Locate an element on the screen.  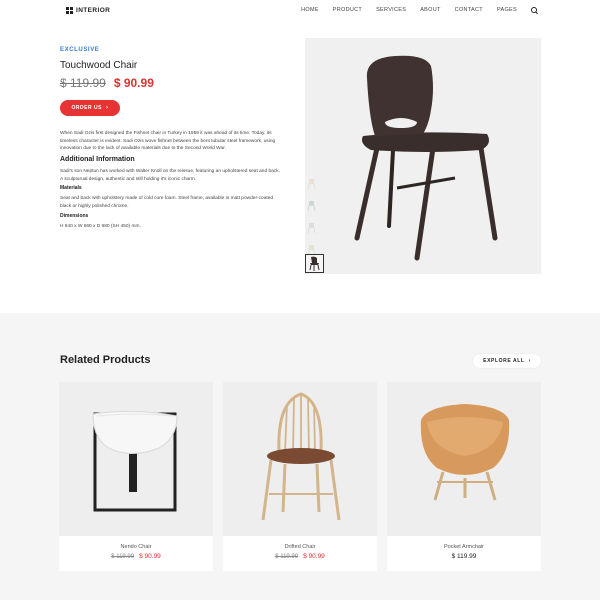
nav-about: ABOUT is located at coordinates (430, 10).